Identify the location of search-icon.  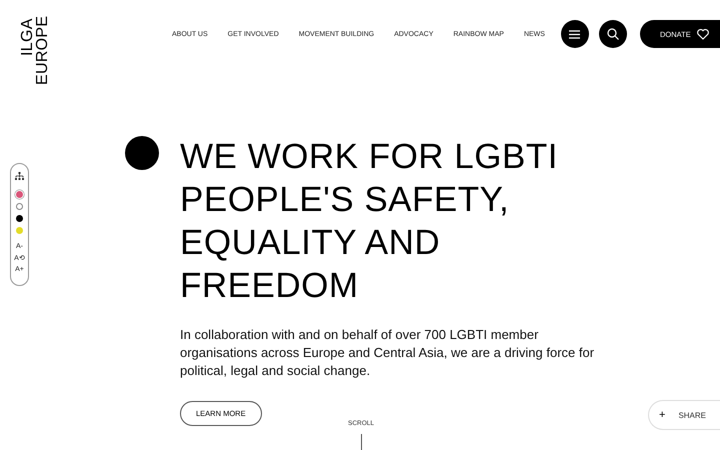
(612, 34).